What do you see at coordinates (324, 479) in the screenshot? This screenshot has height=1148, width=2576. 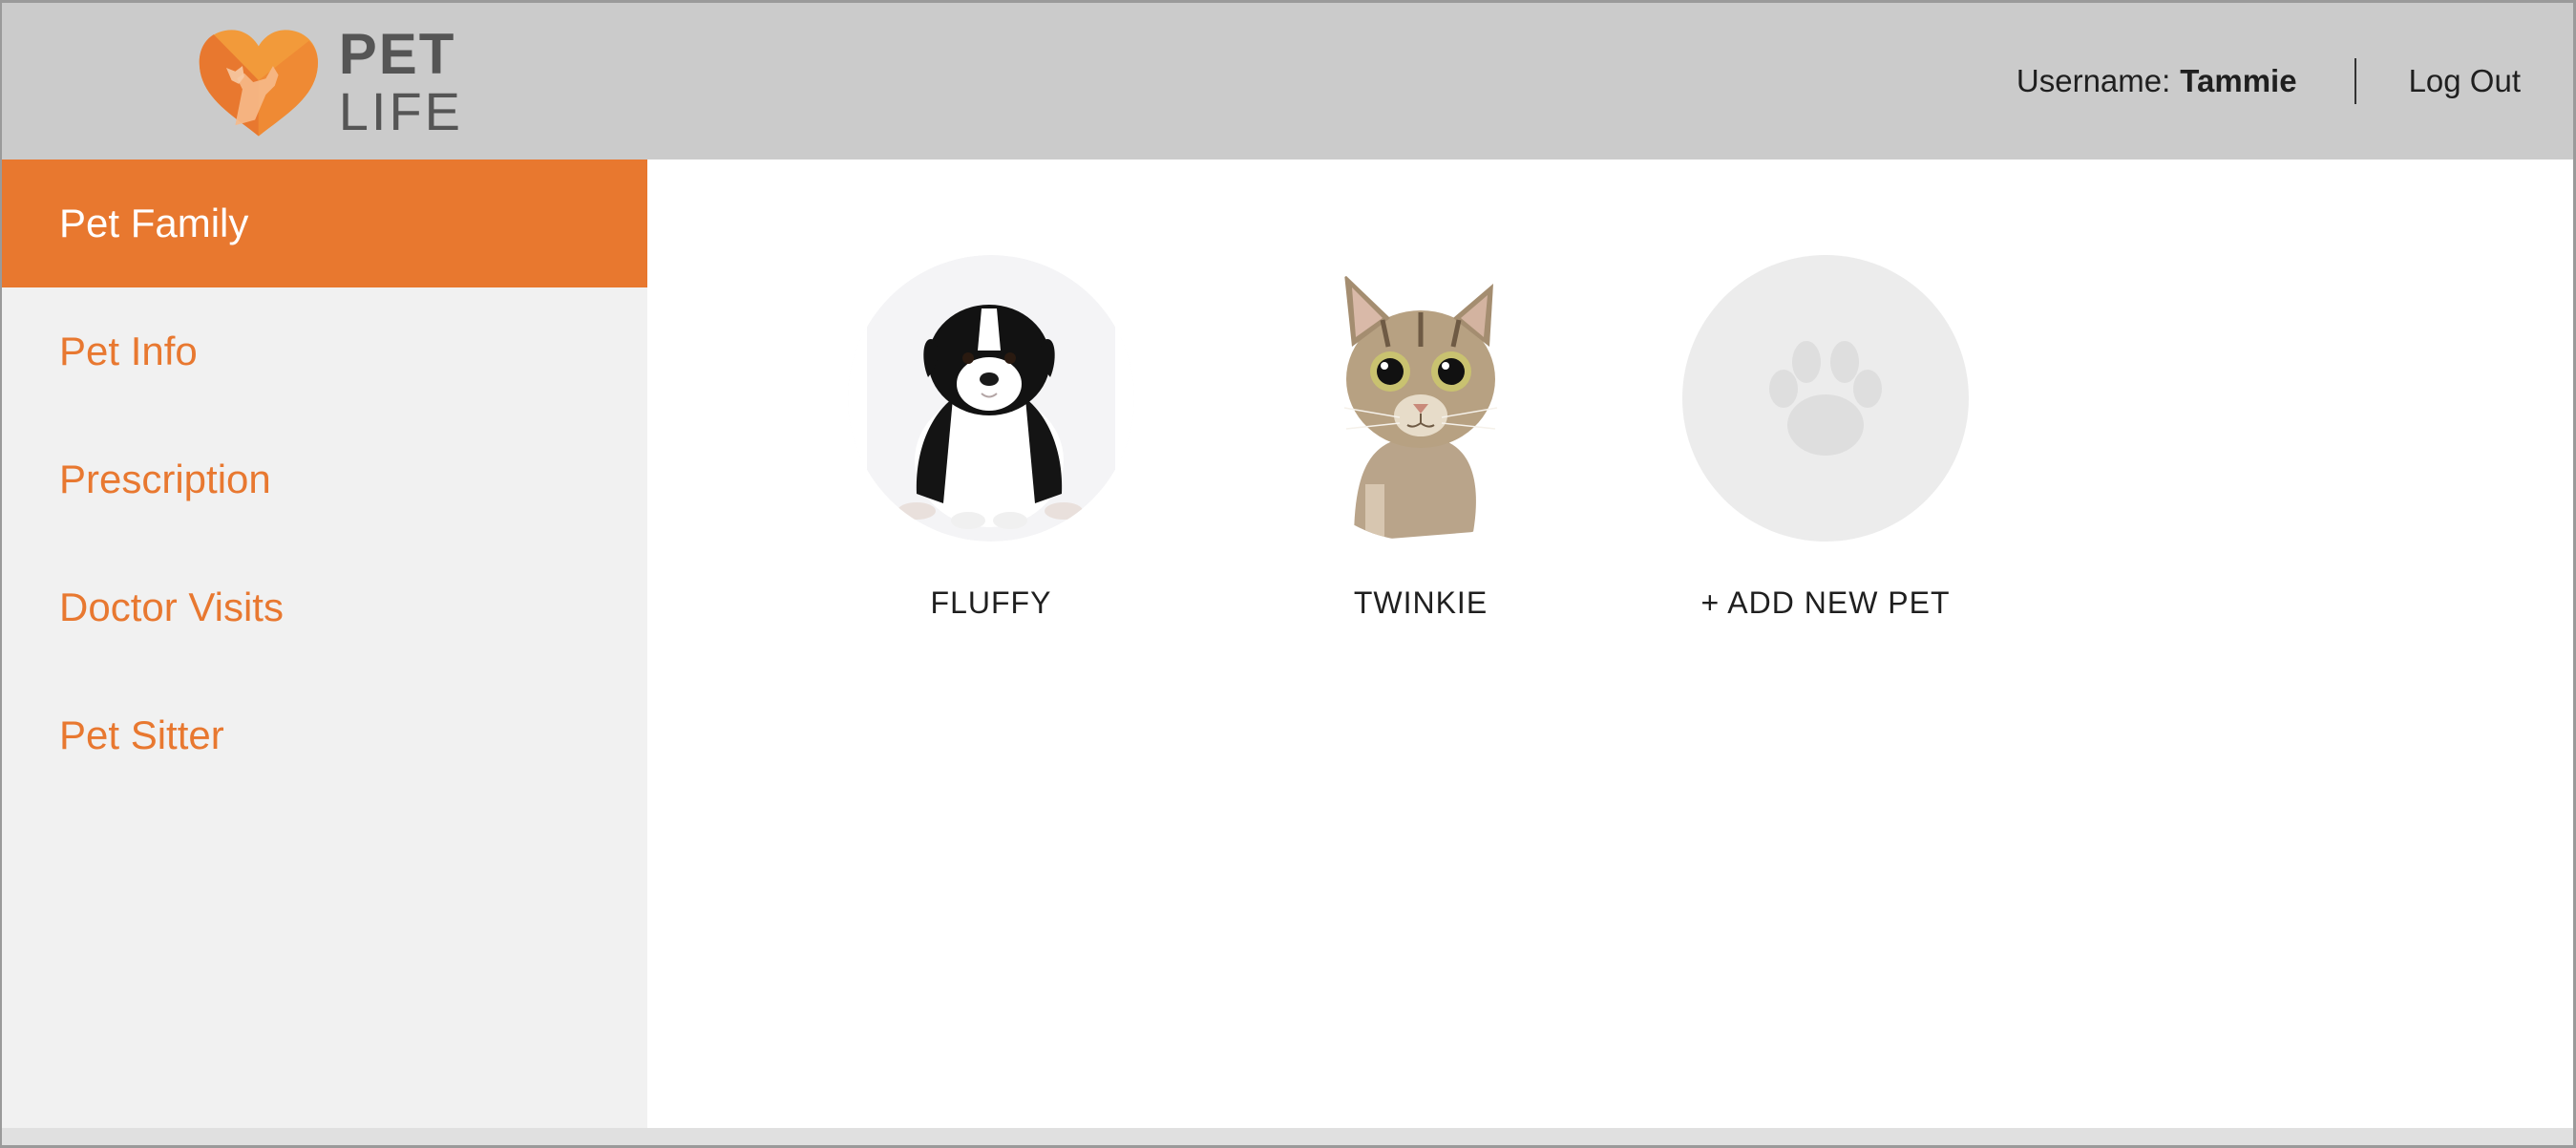 I see `sidebar-item-prescription: Prescription` at bounding box center [324, 479].